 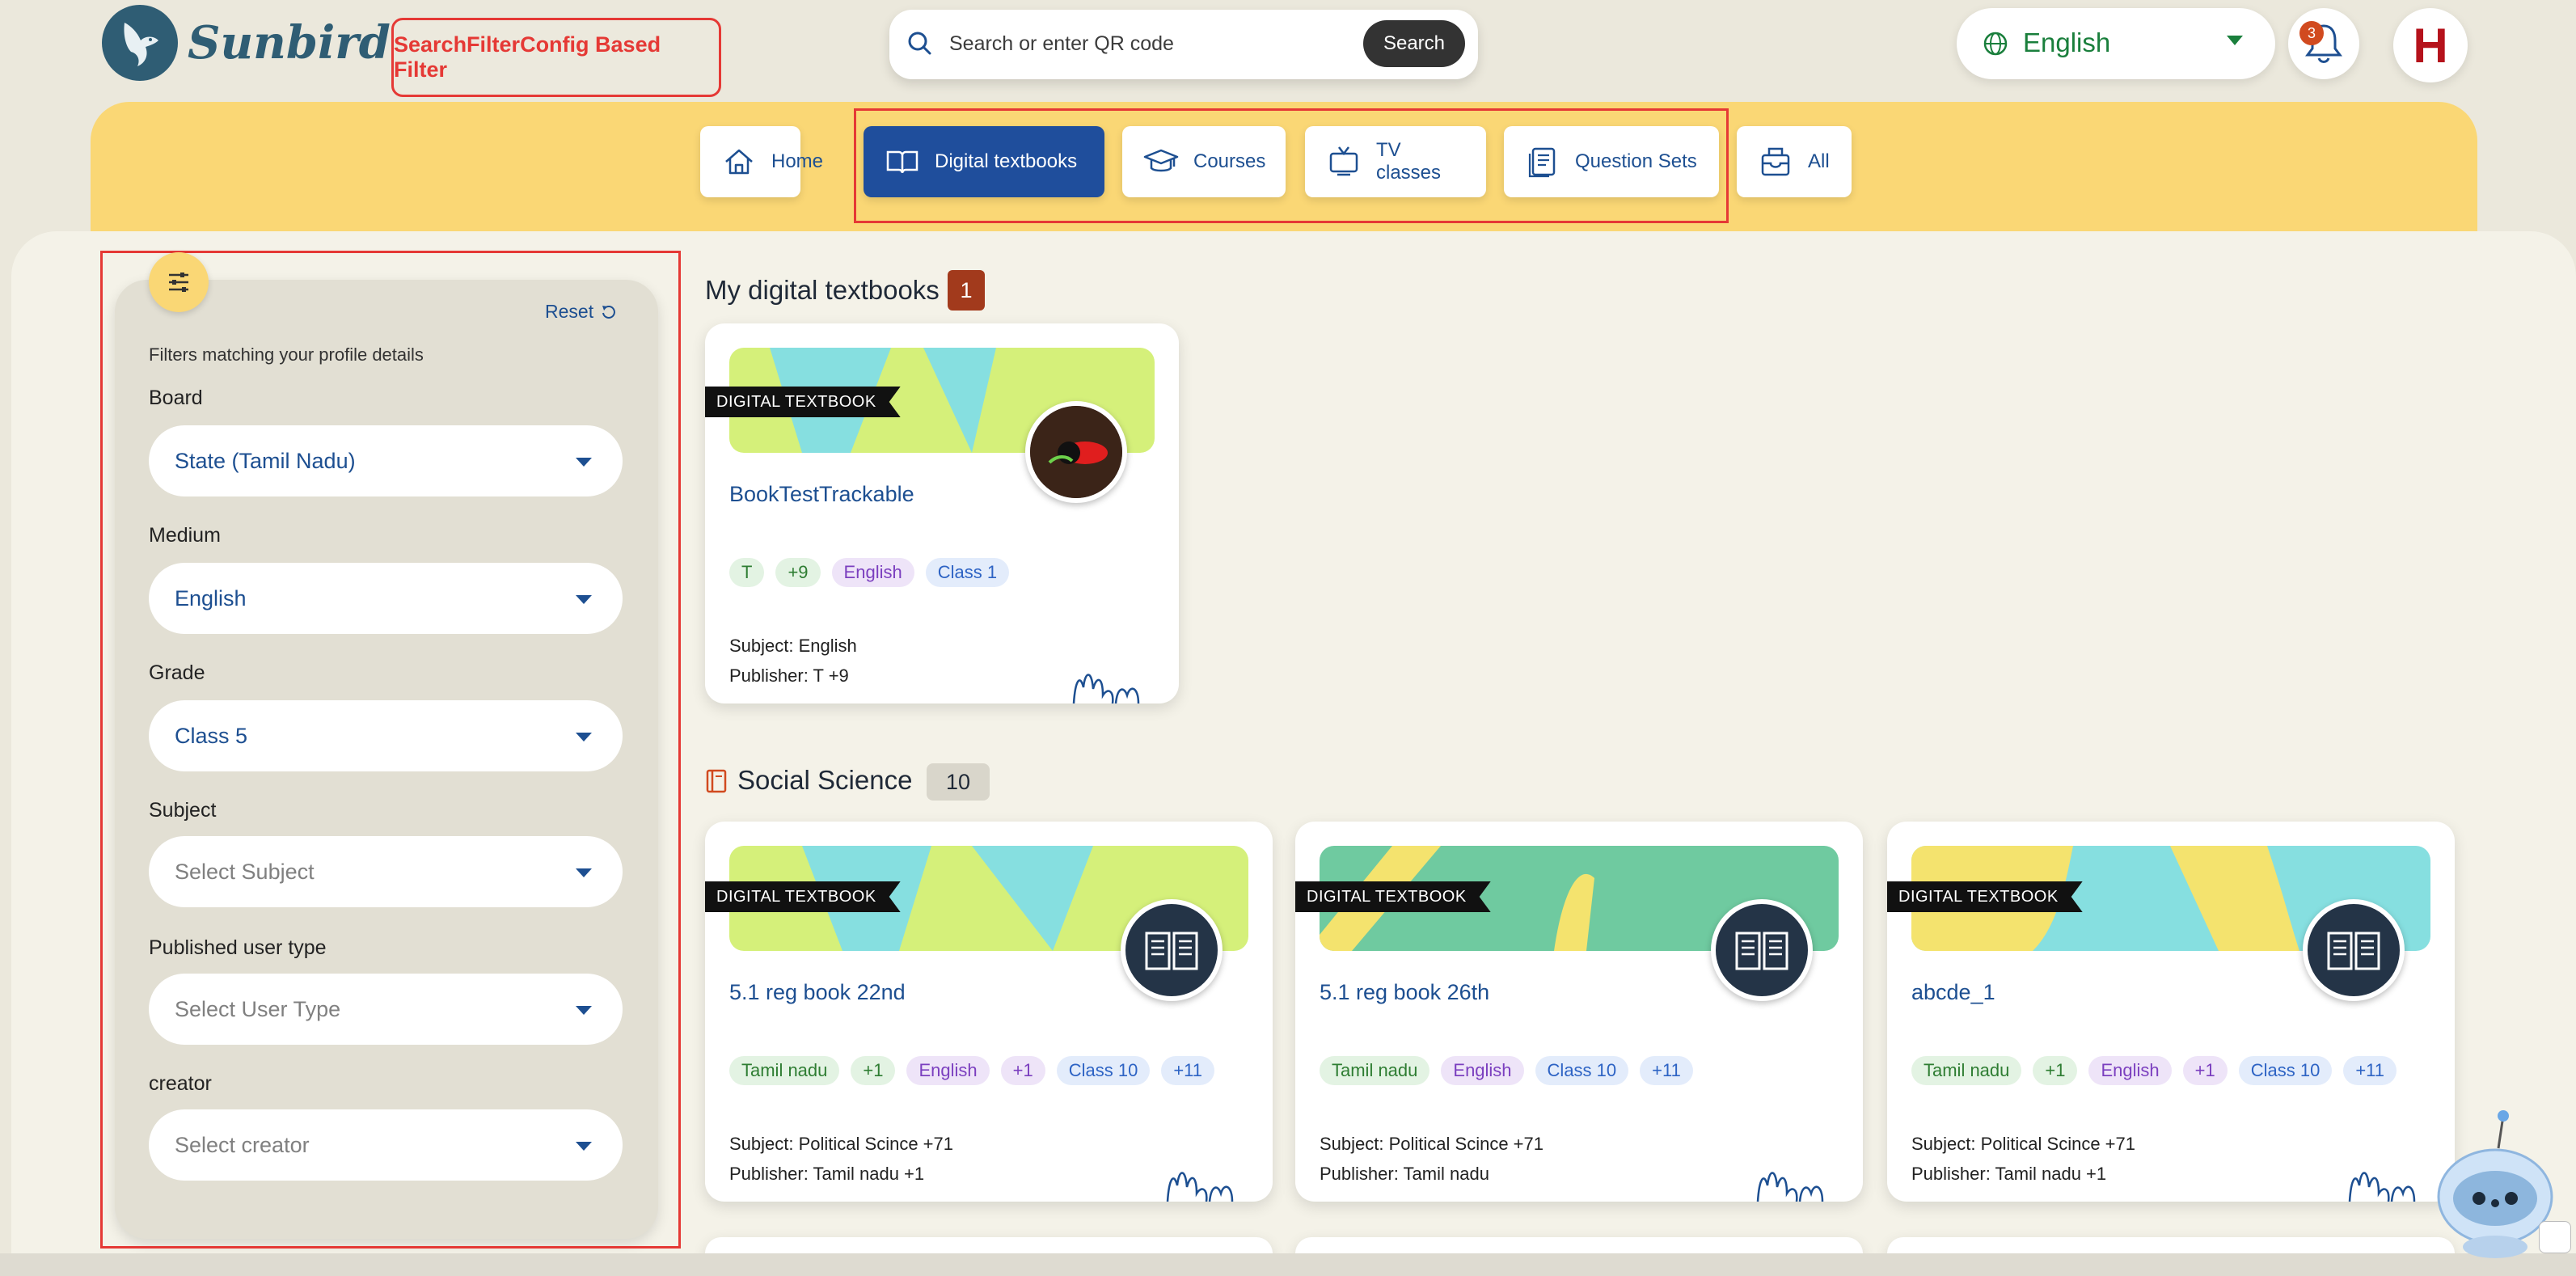 What do you see at coordinates (747, 572) in the screenshot?
I see `tag: T` at bounding box center [747, 572].